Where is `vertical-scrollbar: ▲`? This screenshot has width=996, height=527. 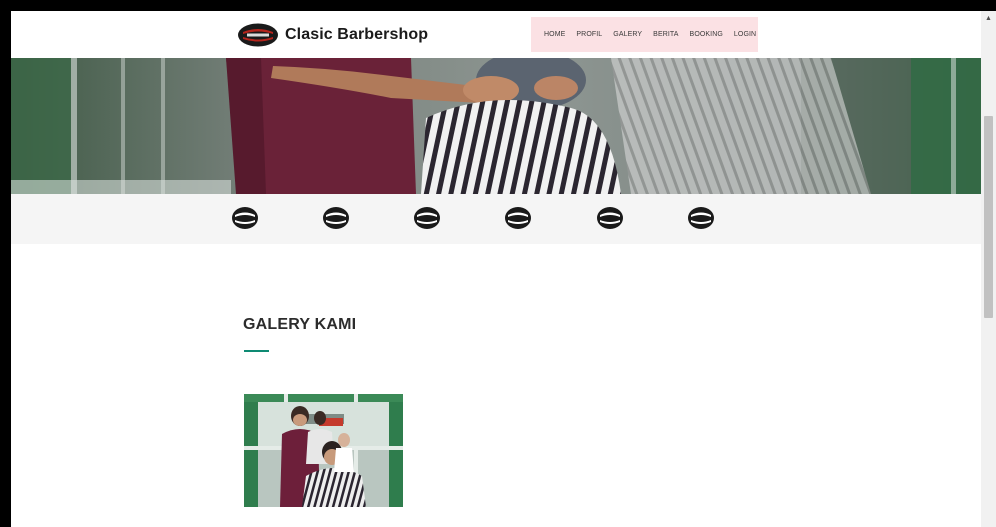 vertical-scrollbar: ▲ is located at coordinates (988, 269).